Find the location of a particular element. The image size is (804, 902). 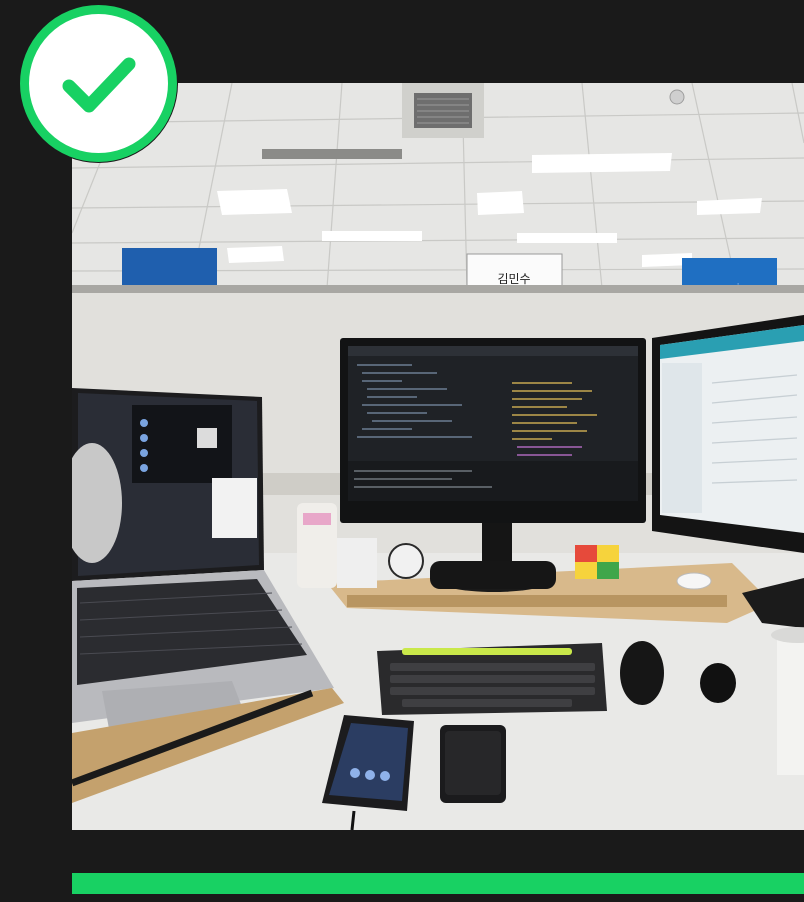

checkmark-icon is located at coordinates (98, 84).